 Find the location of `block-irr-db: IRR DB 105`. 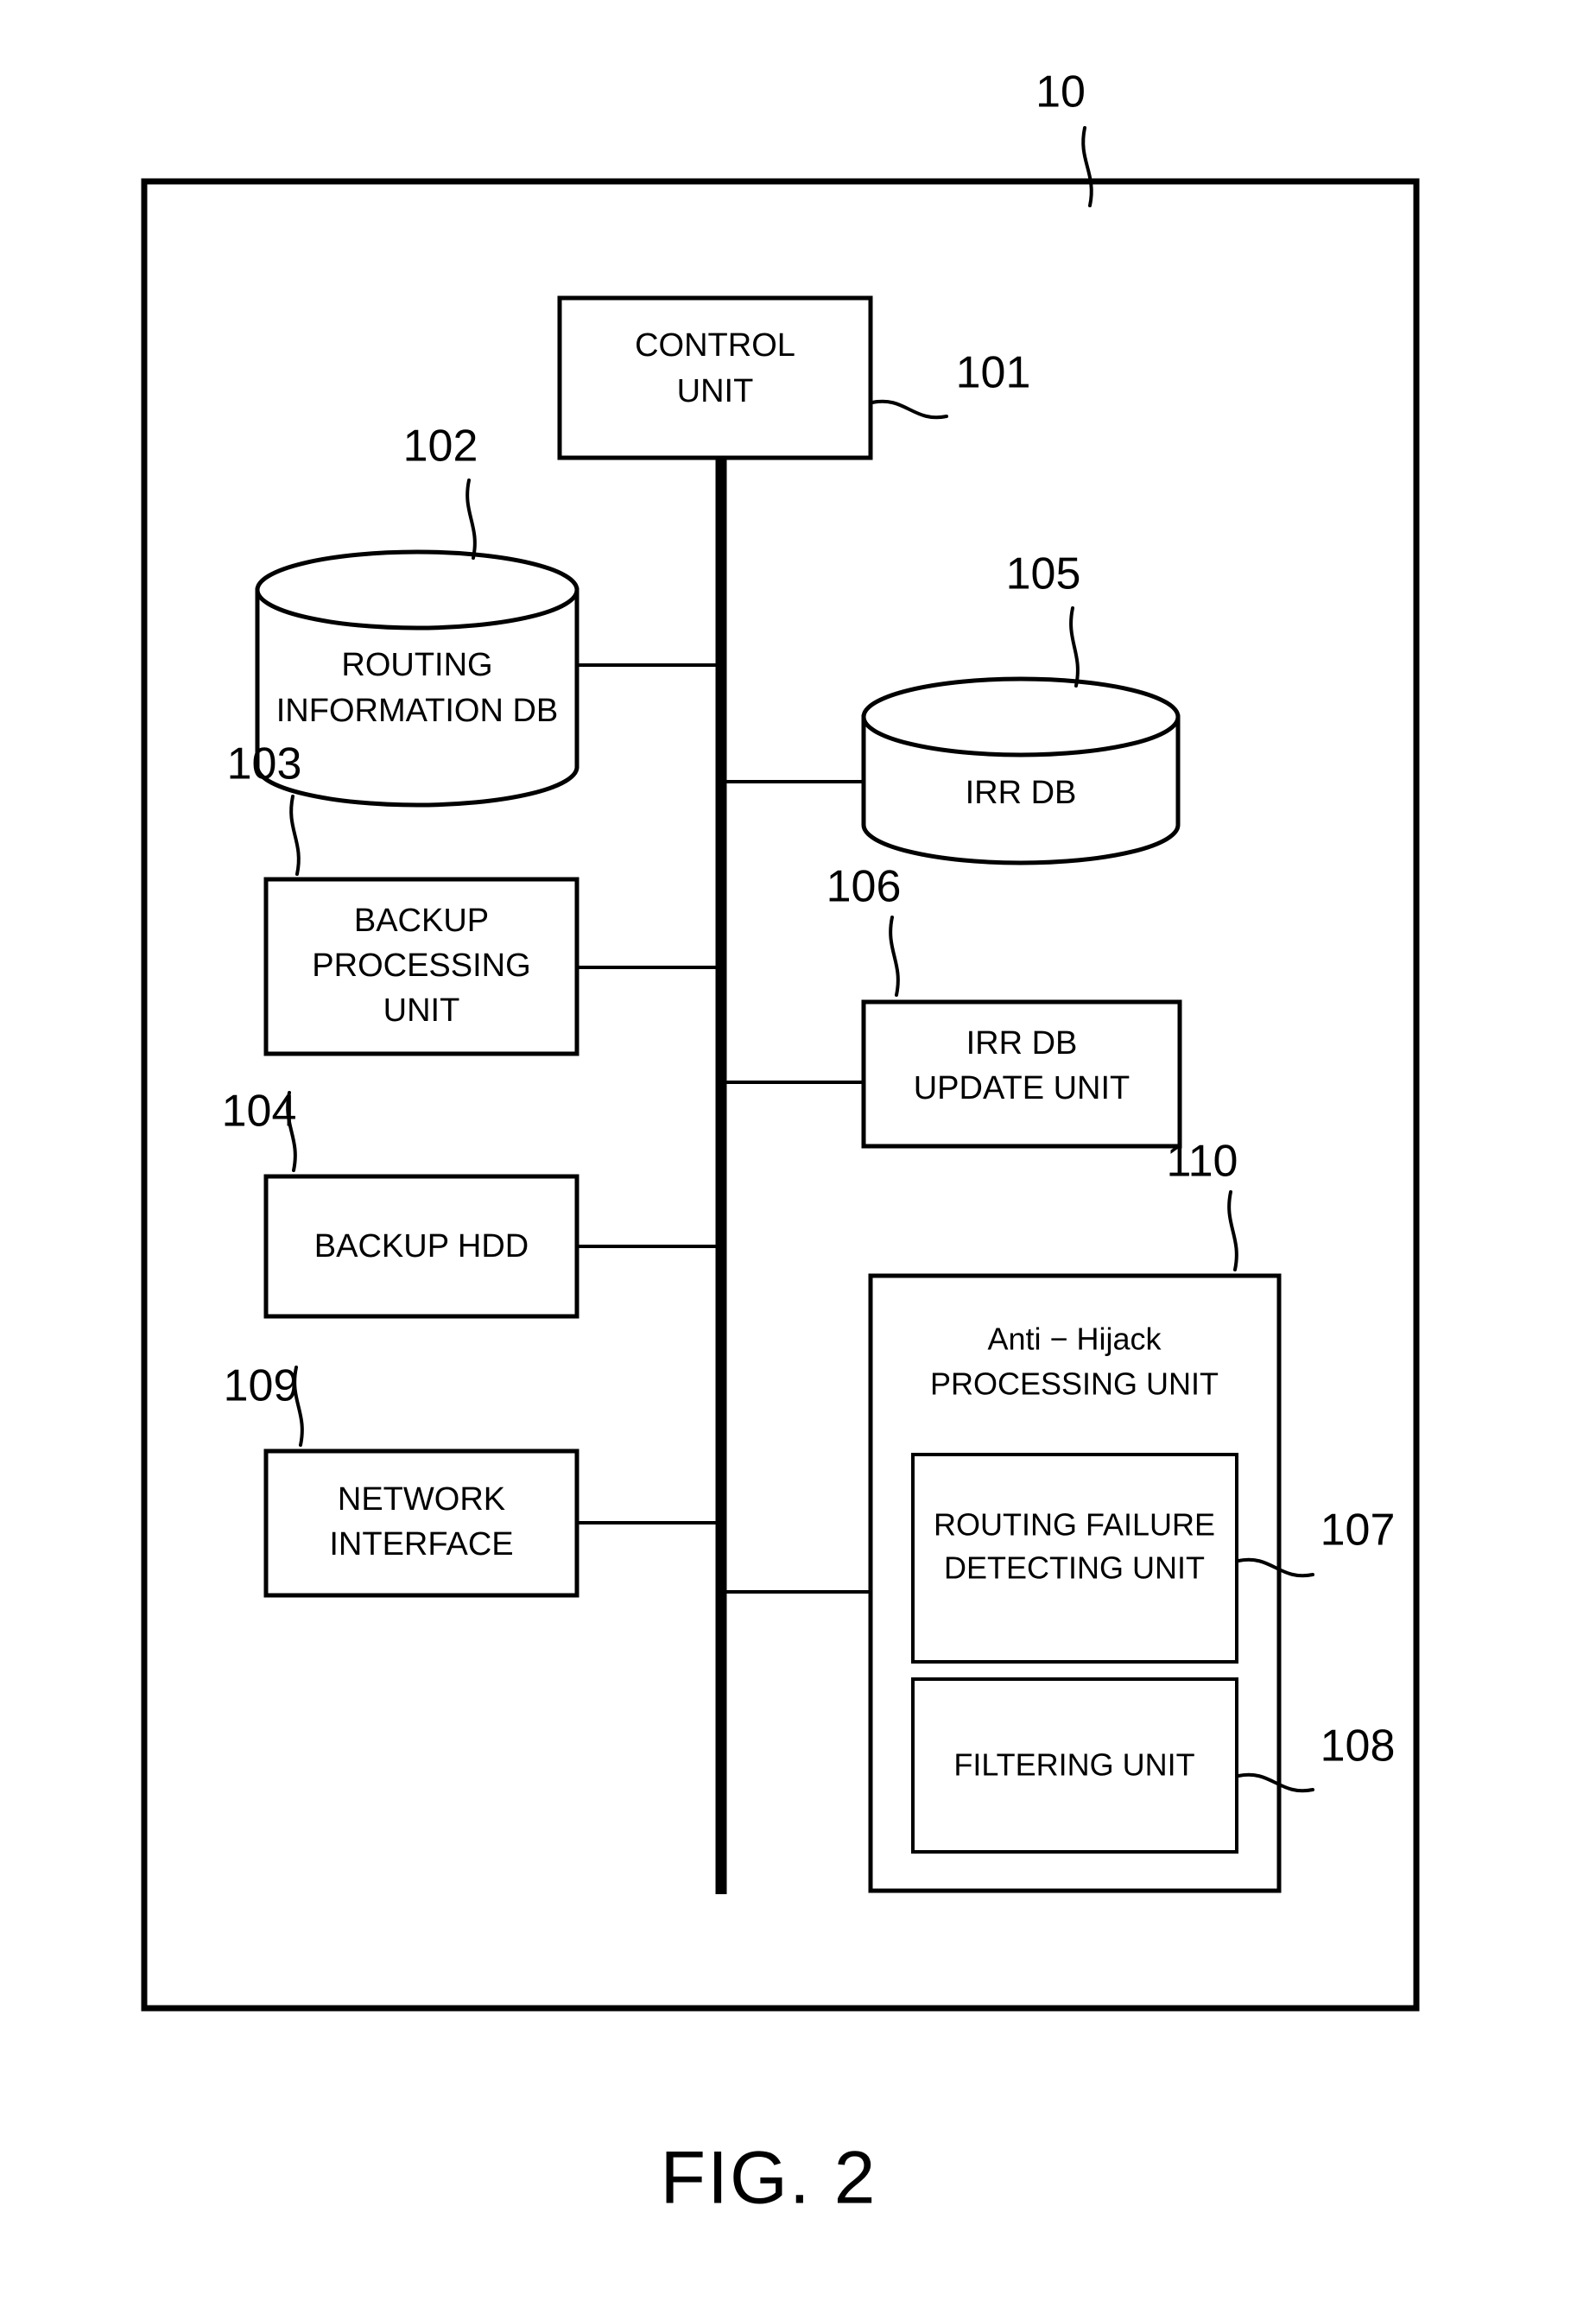

block-irr-db: IRR DB 105 is located at coordinates (1021, 707).